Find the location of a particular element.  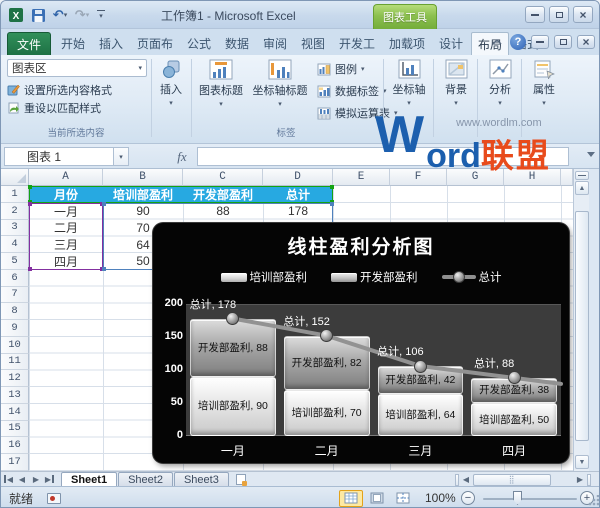

row-header-5: 5 is located at coordinates (15, 261).